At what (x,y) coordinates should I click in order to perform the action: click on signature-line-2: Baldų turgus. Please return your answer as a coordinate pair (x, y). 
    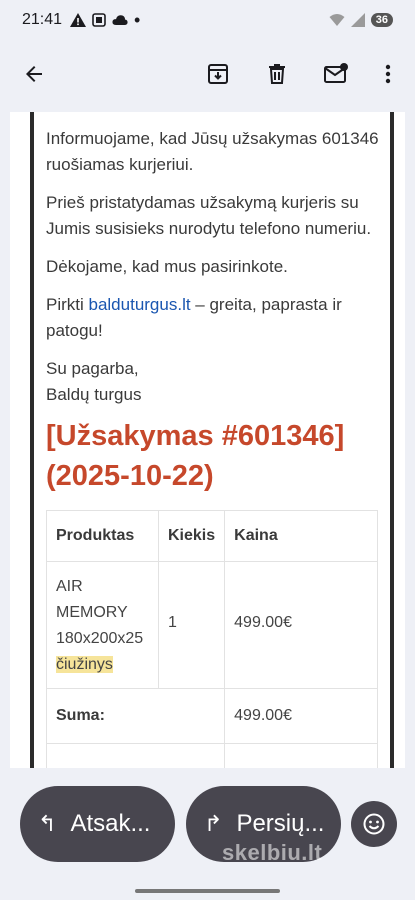
    Looking at the image, I should click on (94, 394).